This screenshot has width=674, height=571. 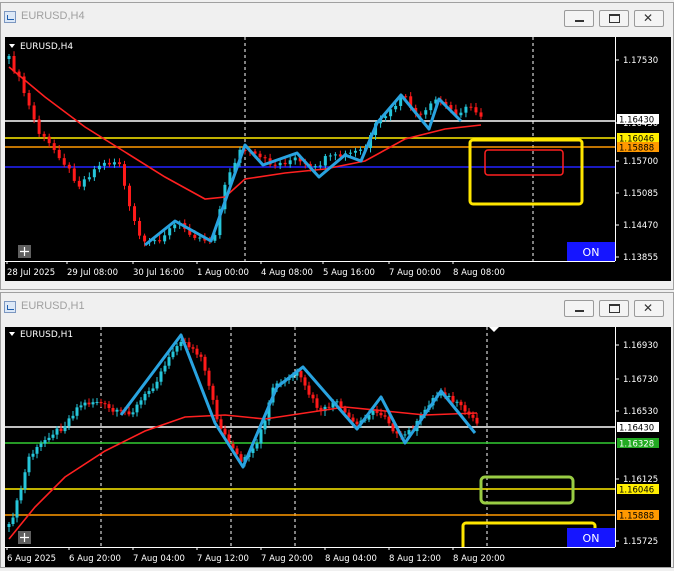 I want to click on entry-zone-box, so click(x=524, y=162).